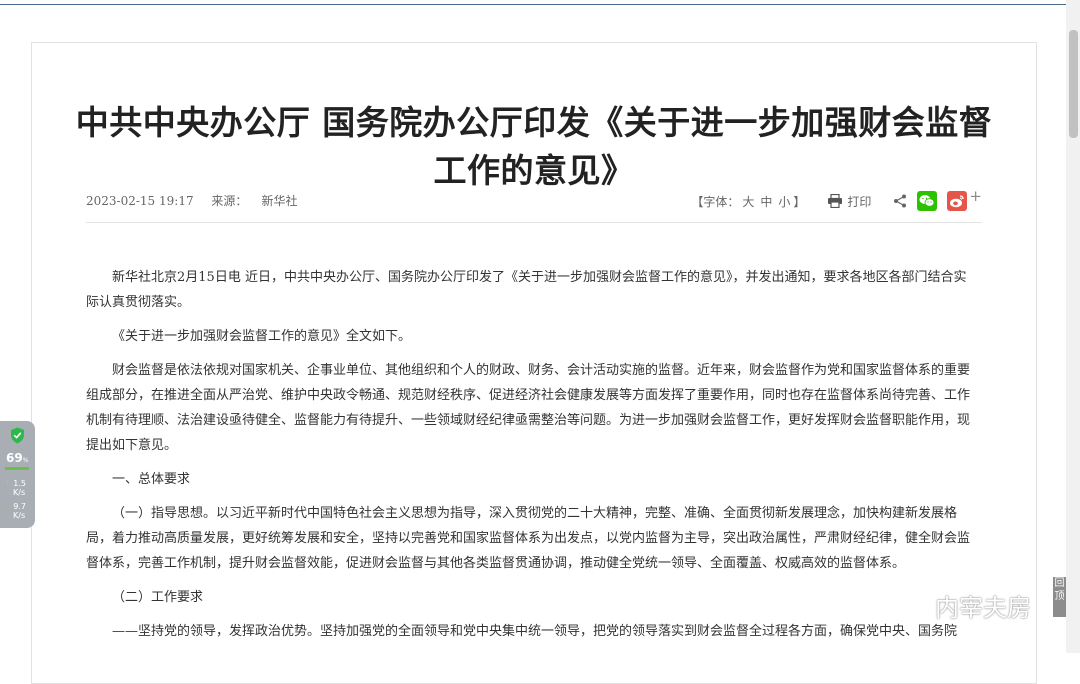  I want to click on subsection-heading: （二）工作要求, so click(158, 597).